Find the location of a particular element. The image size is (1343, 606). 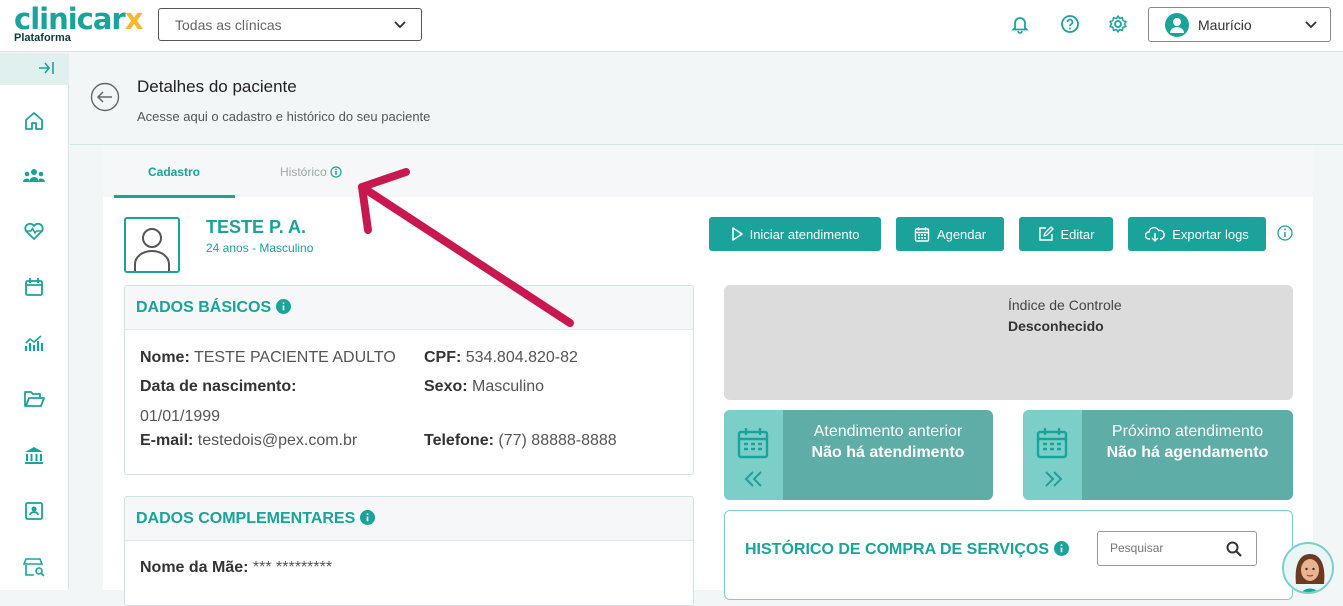

previous-appointment-card: Atendimento anterior Não há atendimento is located at coordinates (858, 455).